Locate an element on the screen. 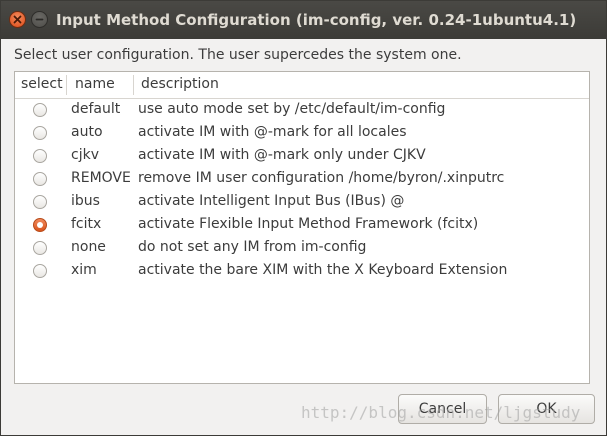 The width and height of the screenshot is (607, 436). config-name: ibus is located at coordinates (85, 201).